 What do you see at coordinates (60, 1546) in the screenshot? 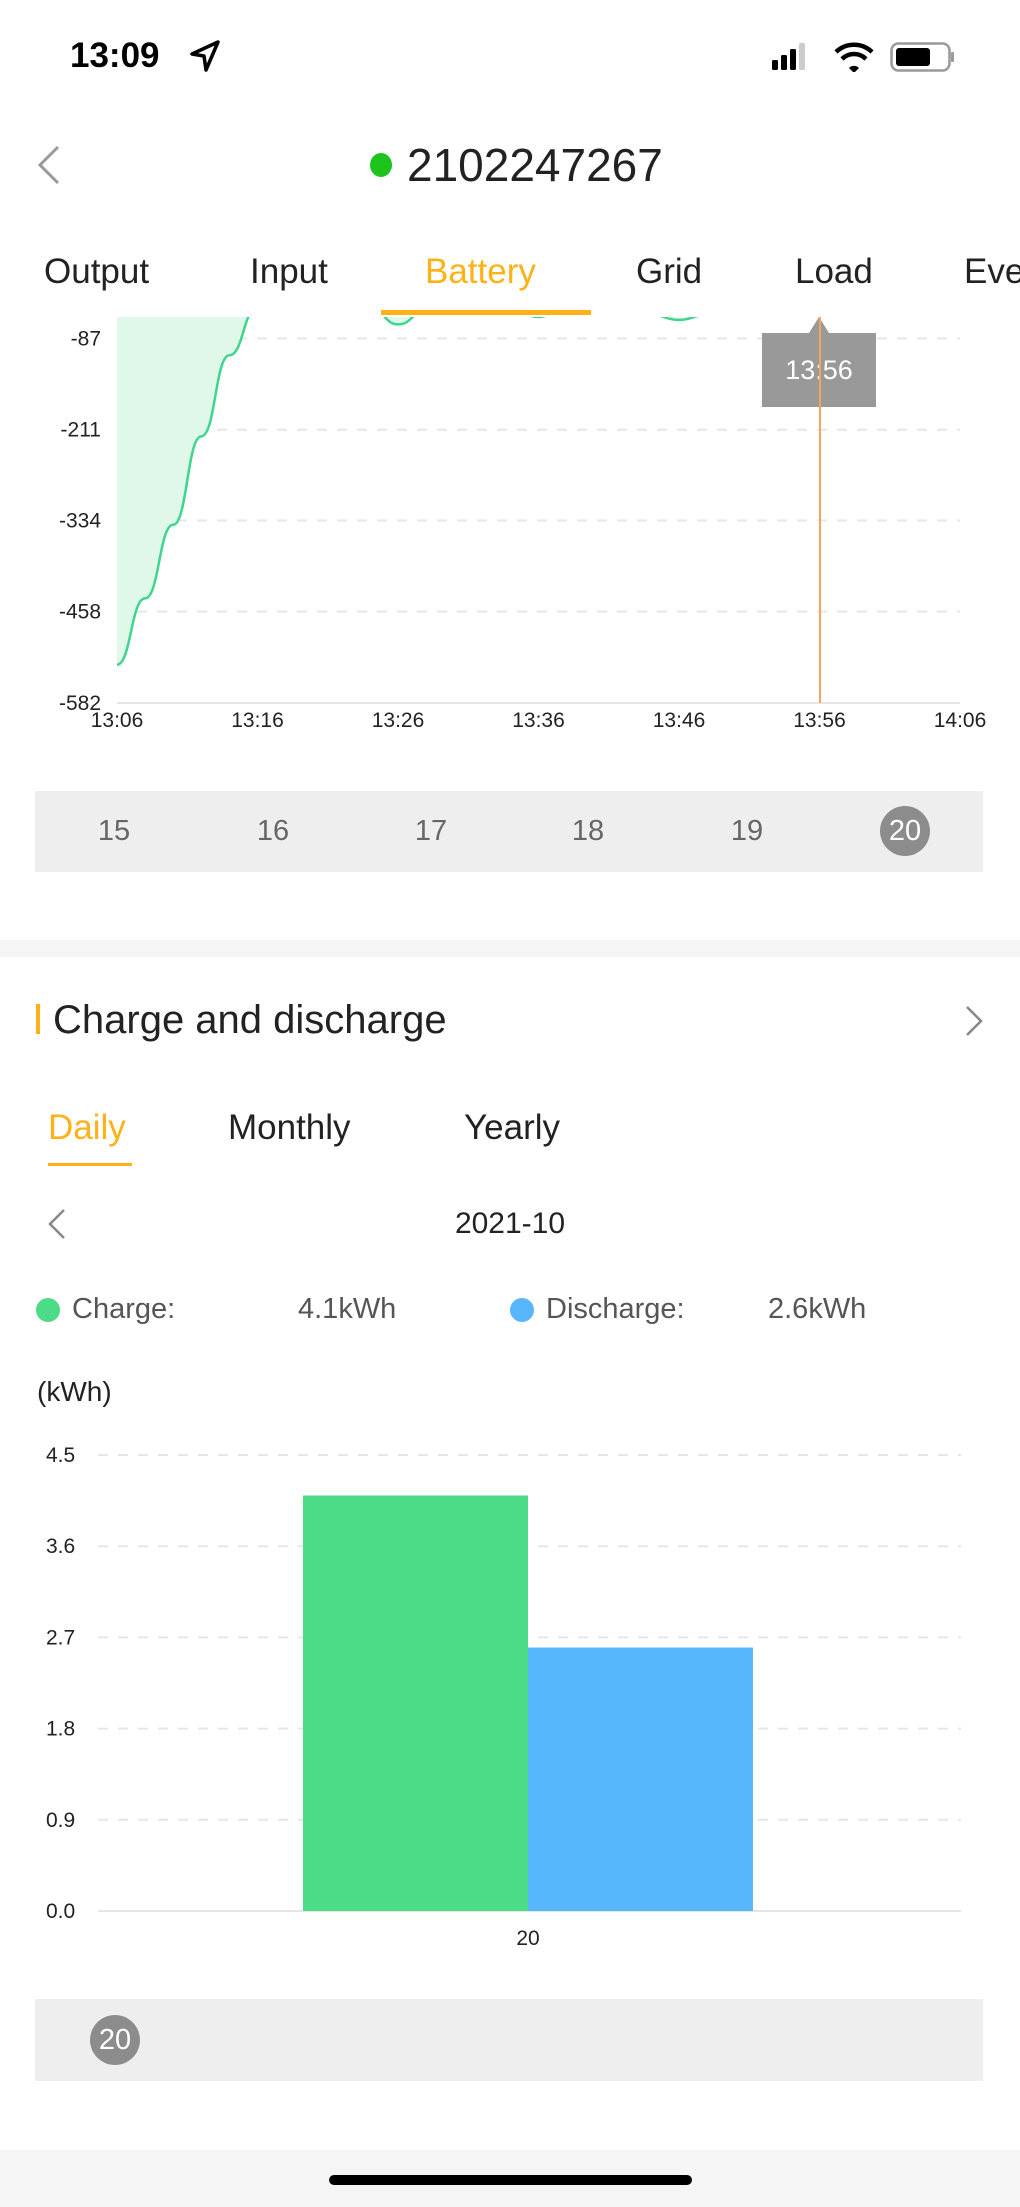
I see `y-tick-label: 3.6` at bounding box center [60, 1546].